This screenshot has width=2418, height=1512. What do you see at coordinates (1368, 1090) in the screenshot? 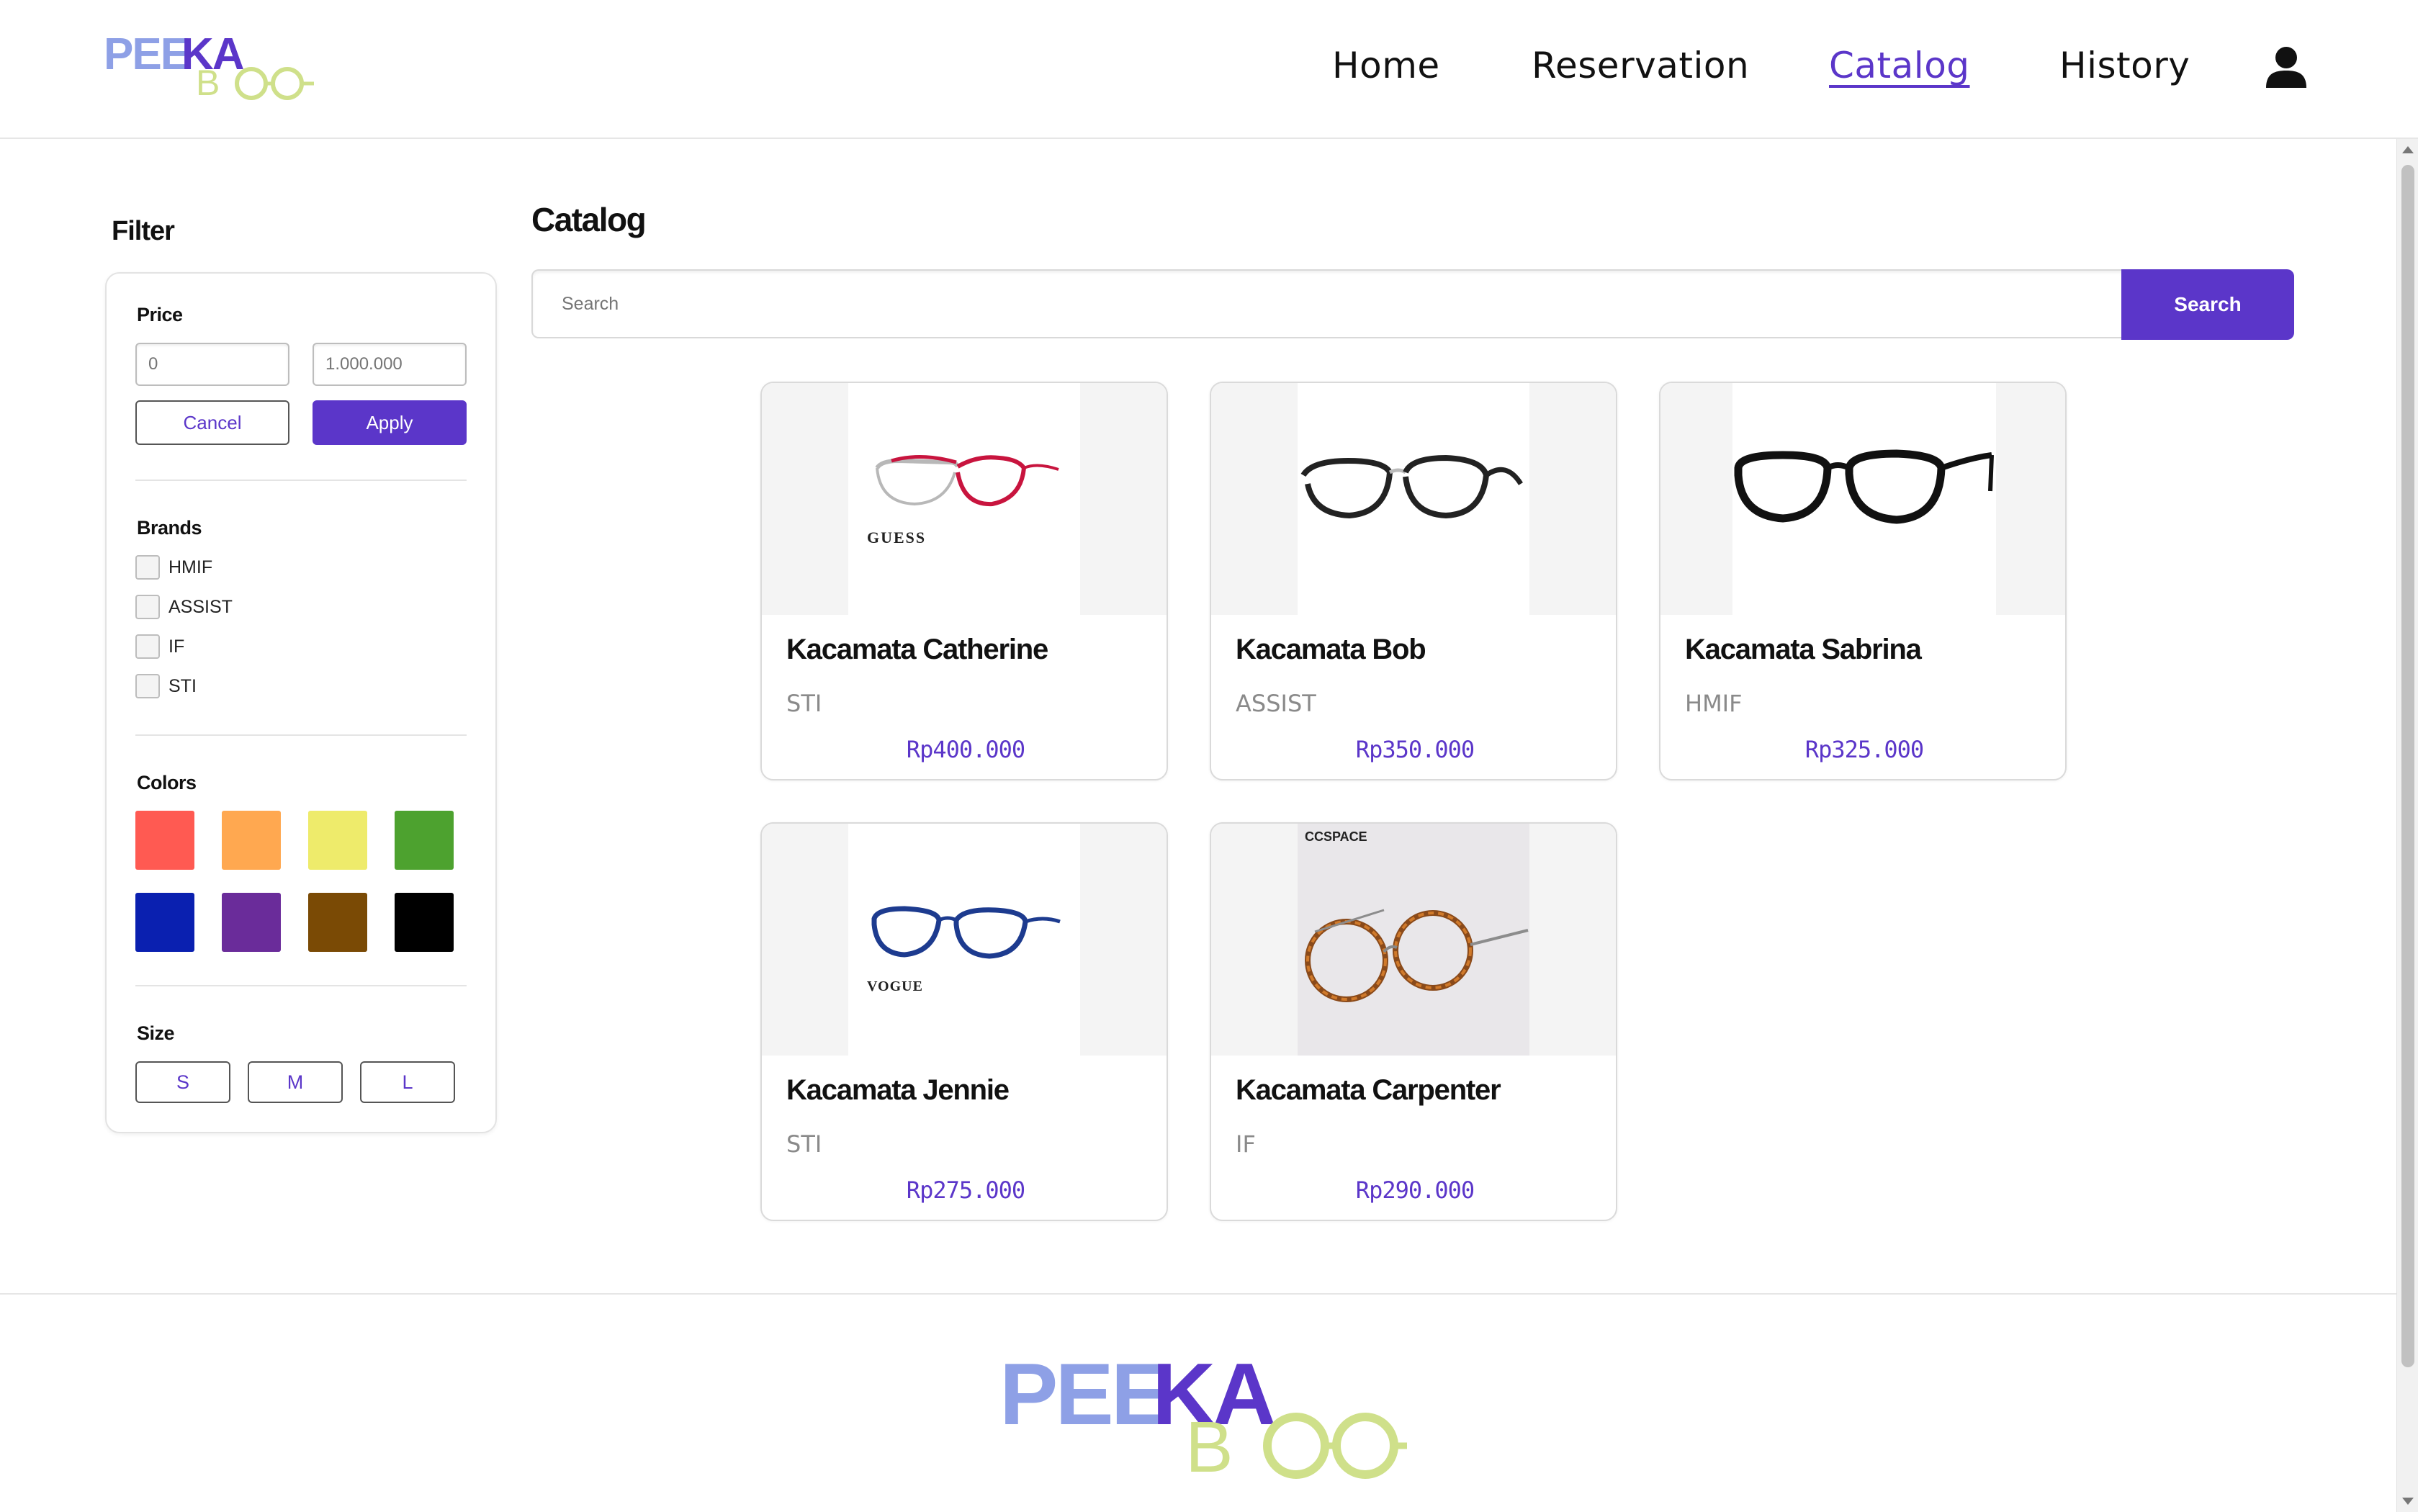
I see `product-name: Kacamata Carpenter` at bounding box center [1368, 1090].